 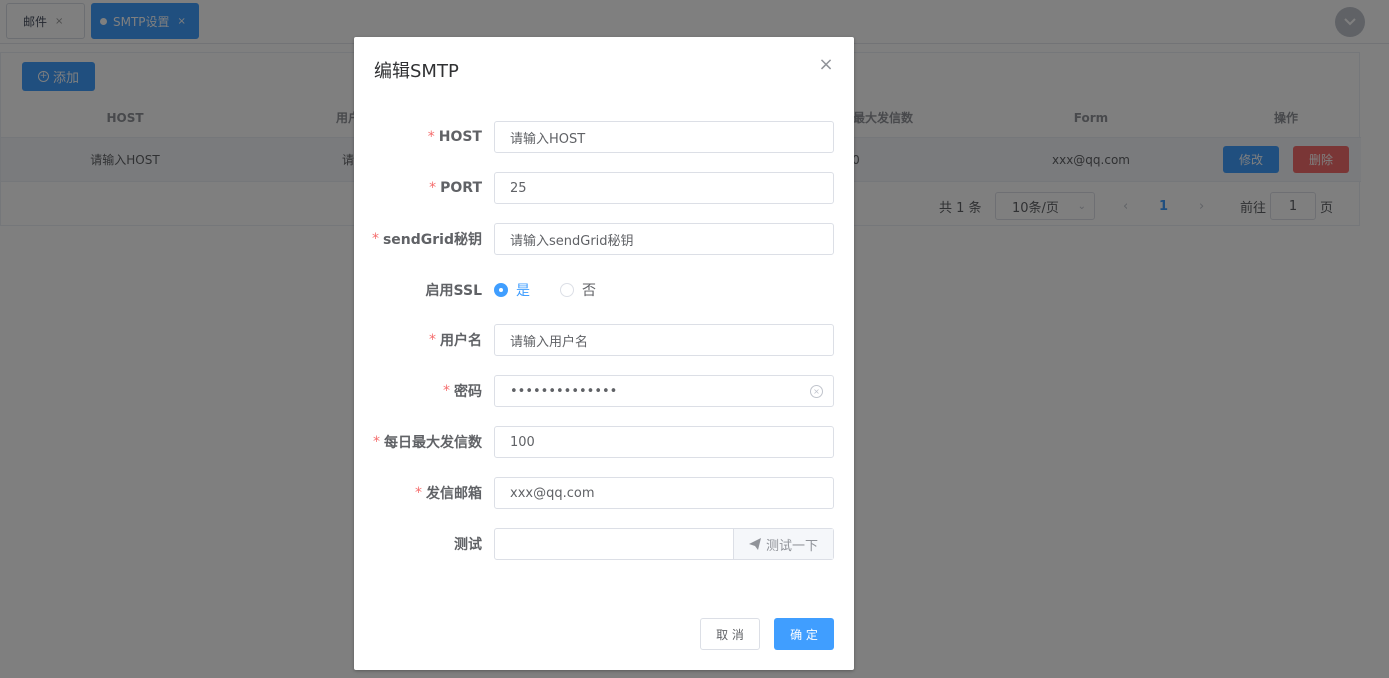 I want to click on password-value: ••••••••••••••, so click(x=564, y=391).